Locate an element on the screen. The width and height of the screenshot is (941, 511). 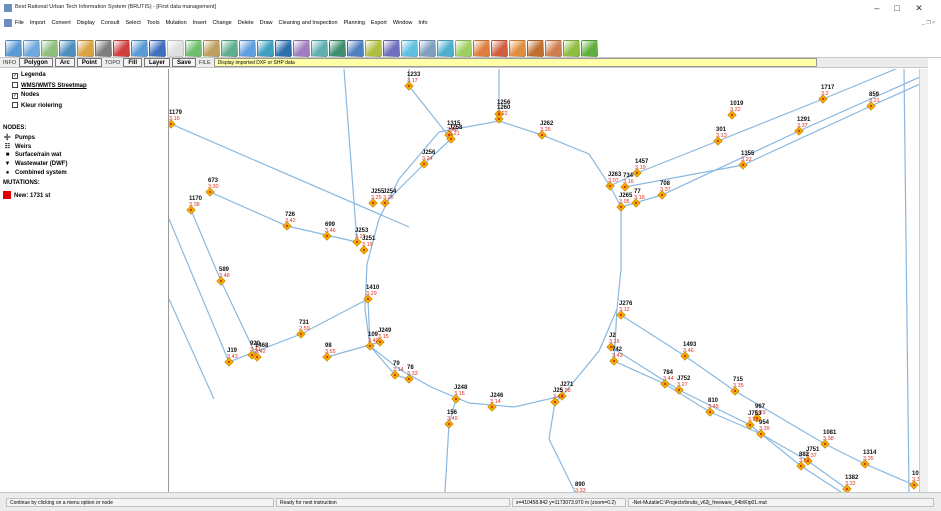
layers-icon is located at coordinates (121, 48).